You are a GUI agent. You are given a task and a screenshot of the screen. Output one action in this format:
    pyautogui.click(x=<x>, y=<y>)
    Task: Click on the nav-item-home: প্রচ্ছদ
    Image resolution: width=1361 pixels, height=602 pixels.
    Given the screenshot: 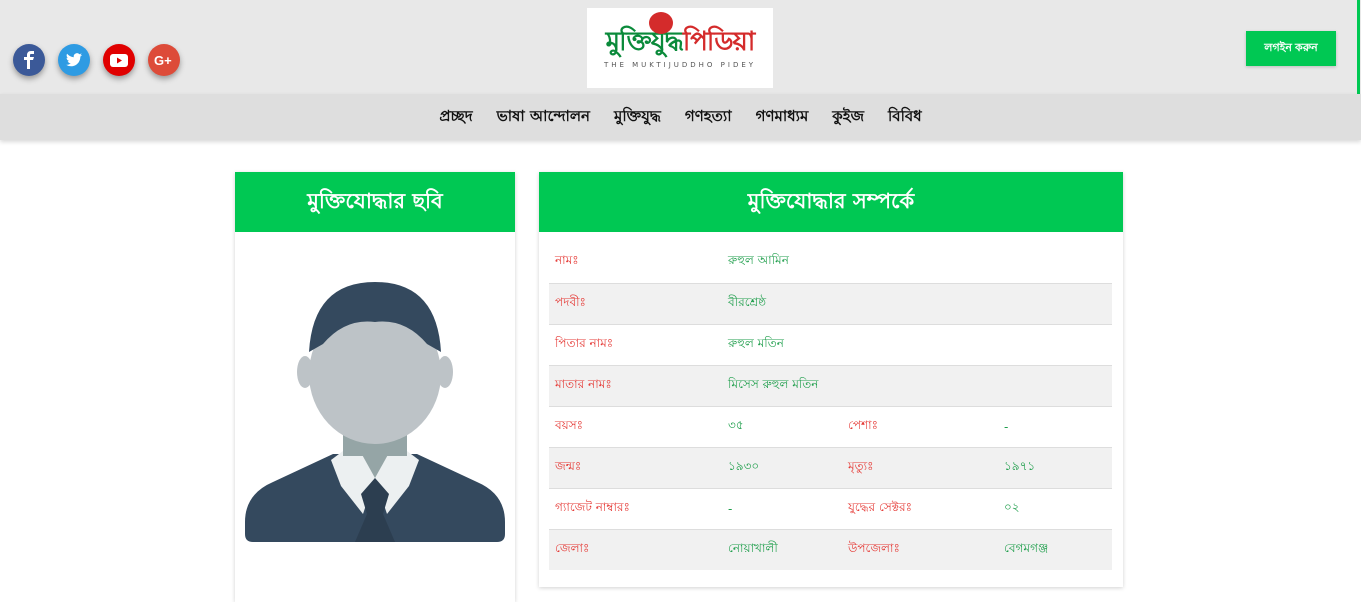 What is the action you would take?
    pyautogui.click(x=455, y=117)
    